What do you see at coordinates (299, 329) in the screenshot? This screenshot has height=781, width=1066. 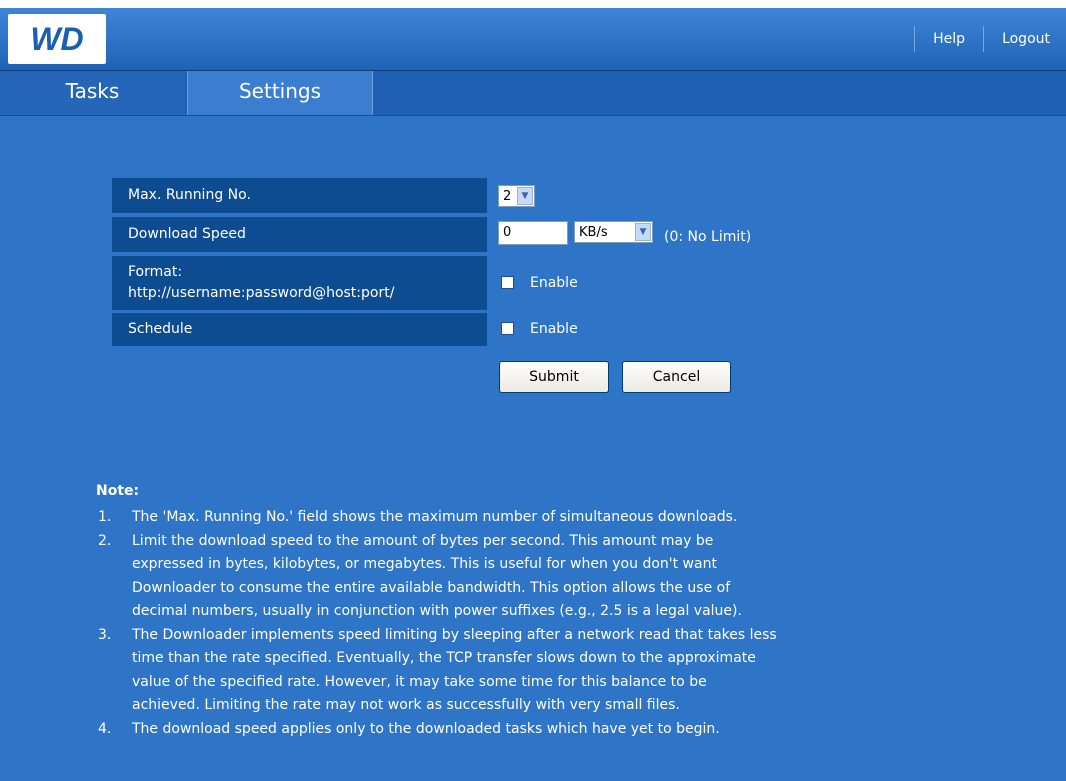 I see `schedule-label: Schedule` at bounding box center [299, 329].